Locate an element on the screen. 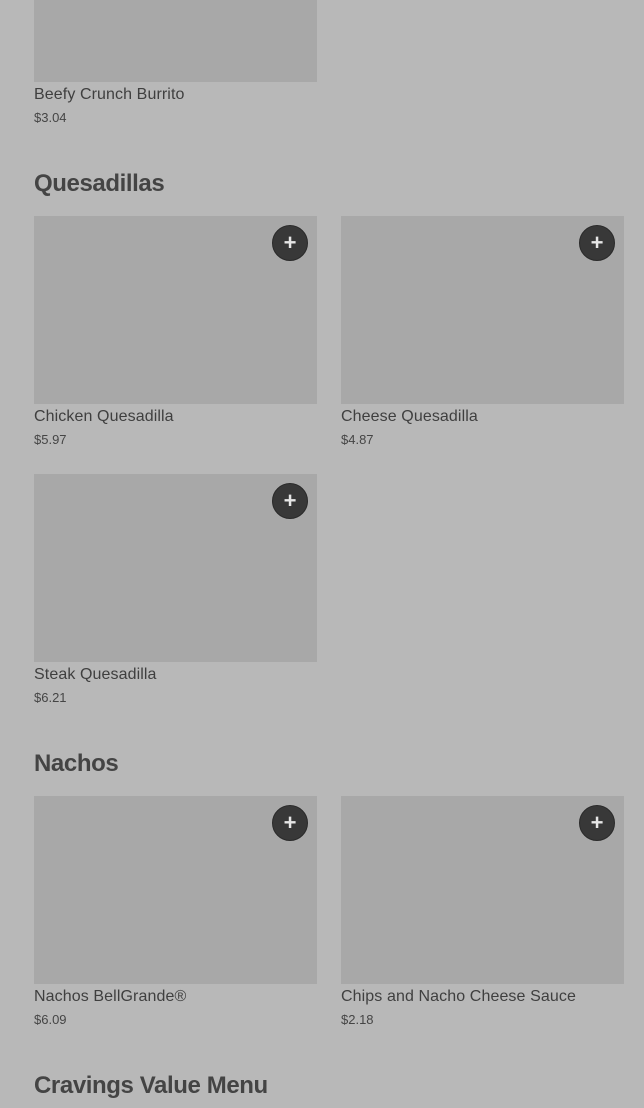  menu-item-name: Chicken Quesadilla is located at coordinates (104, 416).